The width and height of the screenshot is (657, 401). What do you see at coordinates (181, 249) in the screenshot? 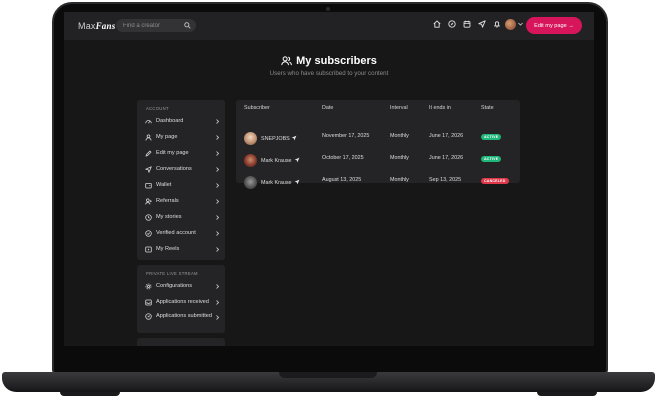
I see `sidebar-item-my-reels: My Reels` at bounding box center [181, 249].